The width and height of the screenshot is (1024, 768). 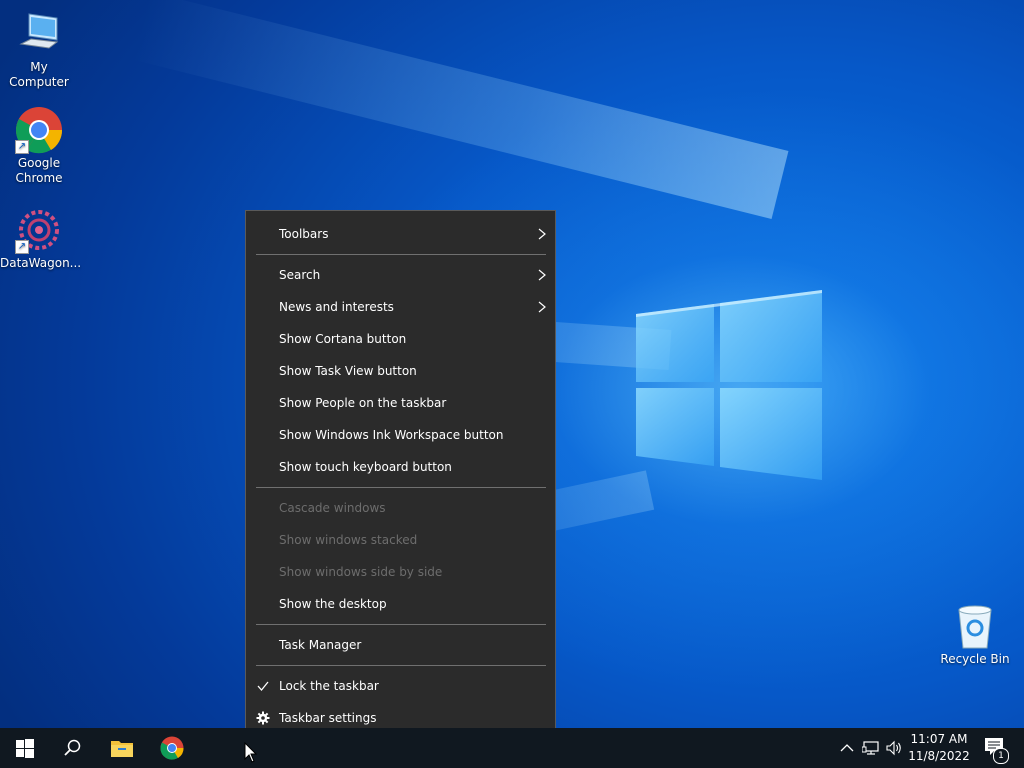 What do you see at coordinates (939, 748) in the screenshot?
I see `taskbar-clock: 11:07 AM 11/8/2022` at bounding box center [939, 748].